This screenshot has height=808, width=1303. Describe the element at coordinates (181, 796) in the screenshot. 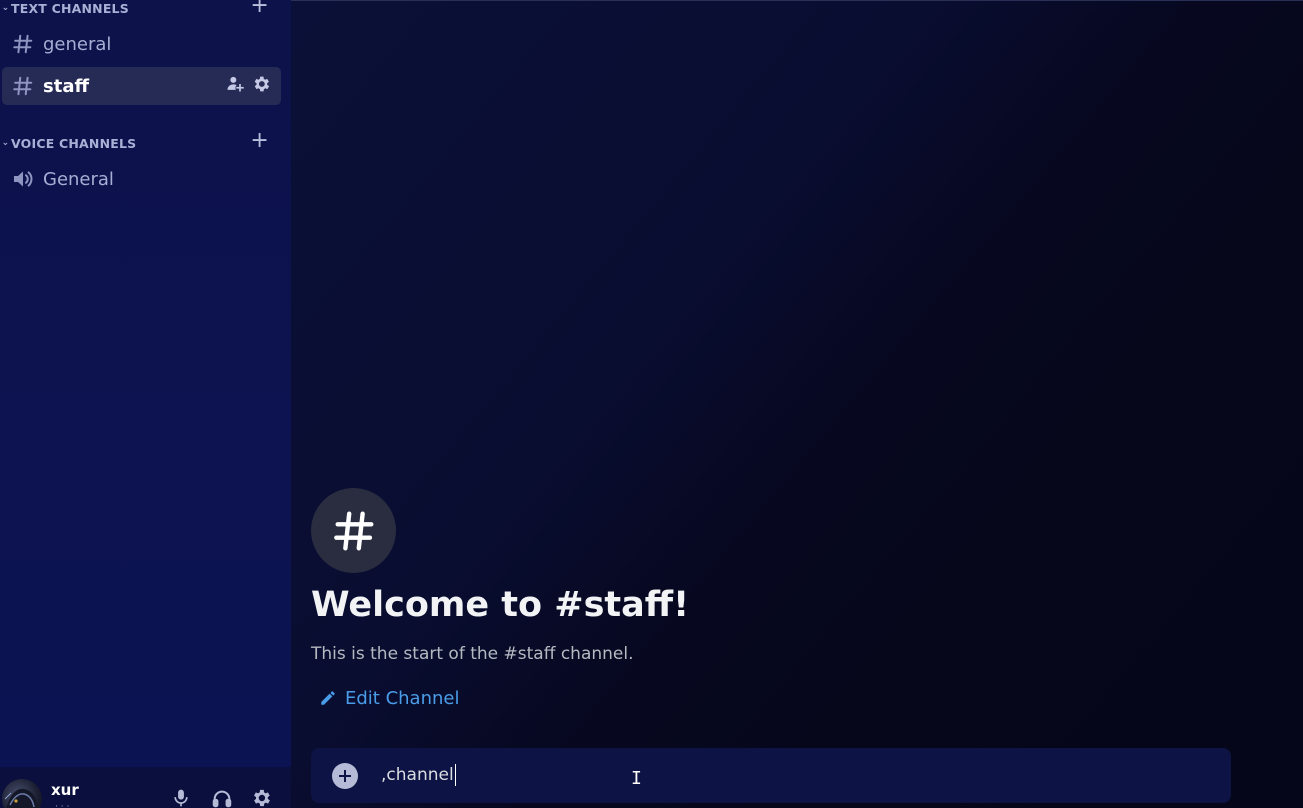

I see `microphone-icon` at that location.